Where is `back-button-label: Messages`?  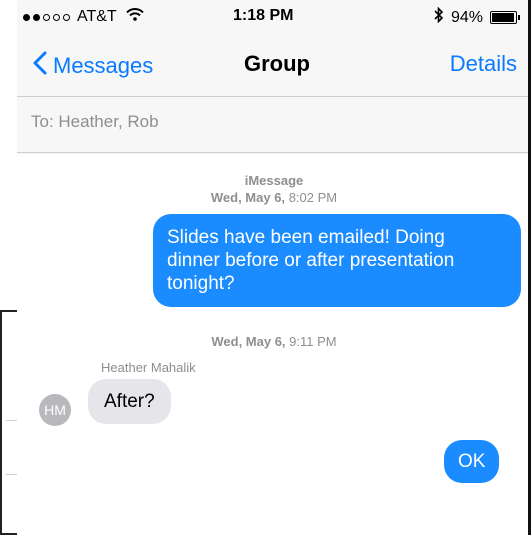
back-button-label: Messages is located at coordinates (103, 65).